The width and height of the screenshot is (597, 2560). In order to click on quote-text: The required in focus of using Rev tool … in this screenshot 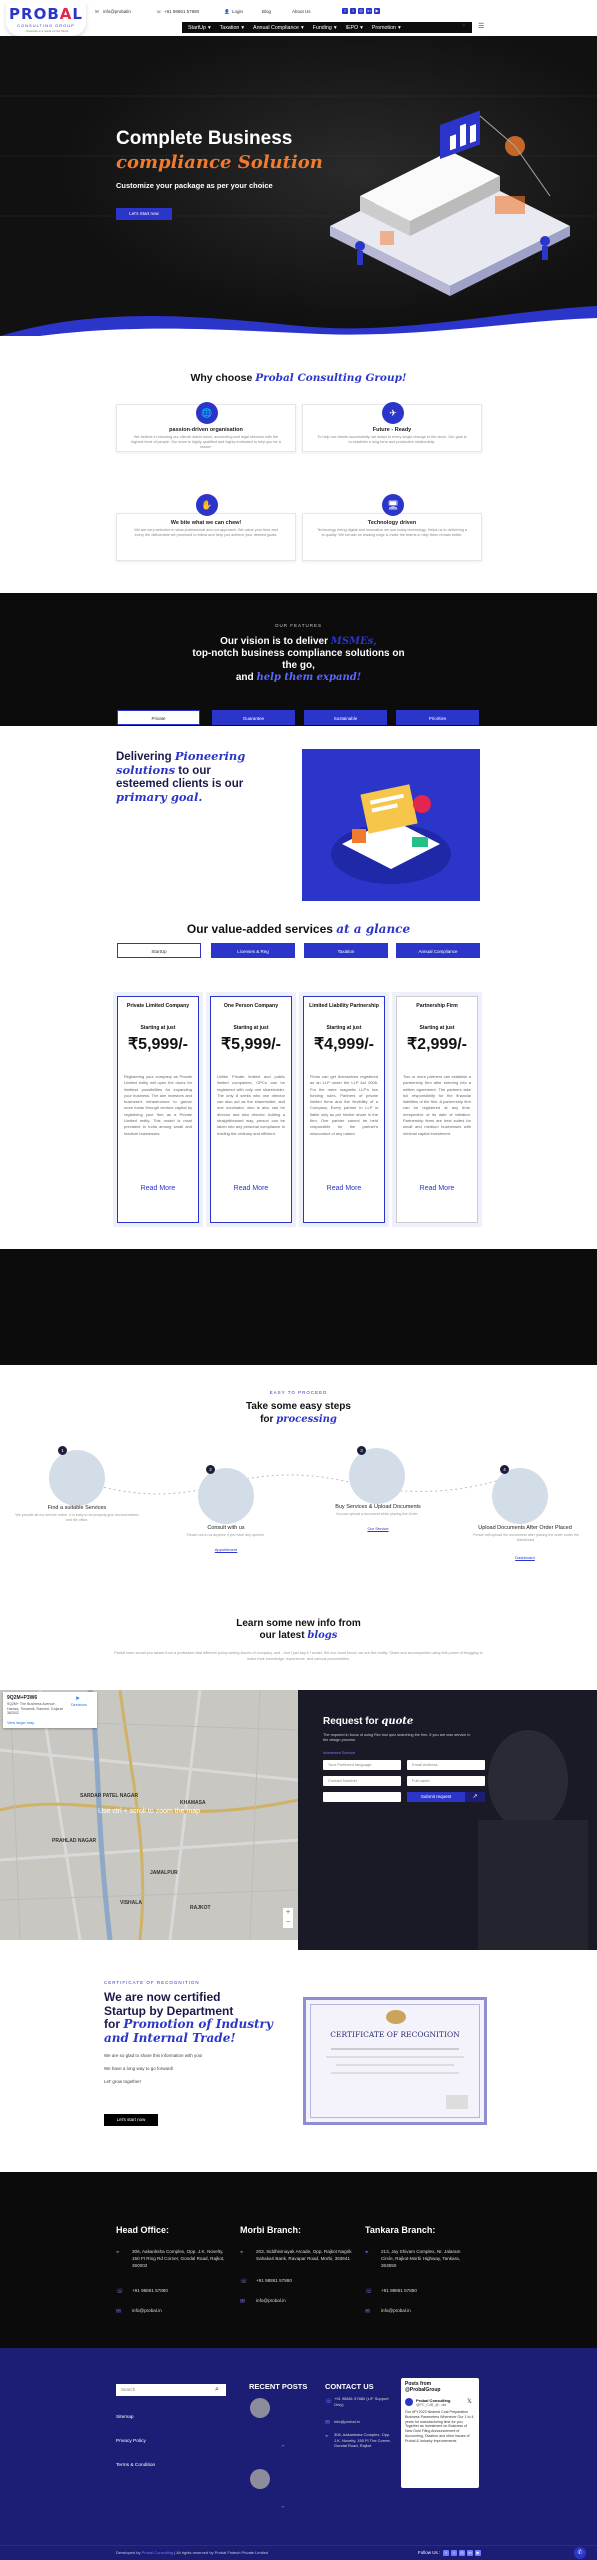, I will do `click(397, 1737)`.